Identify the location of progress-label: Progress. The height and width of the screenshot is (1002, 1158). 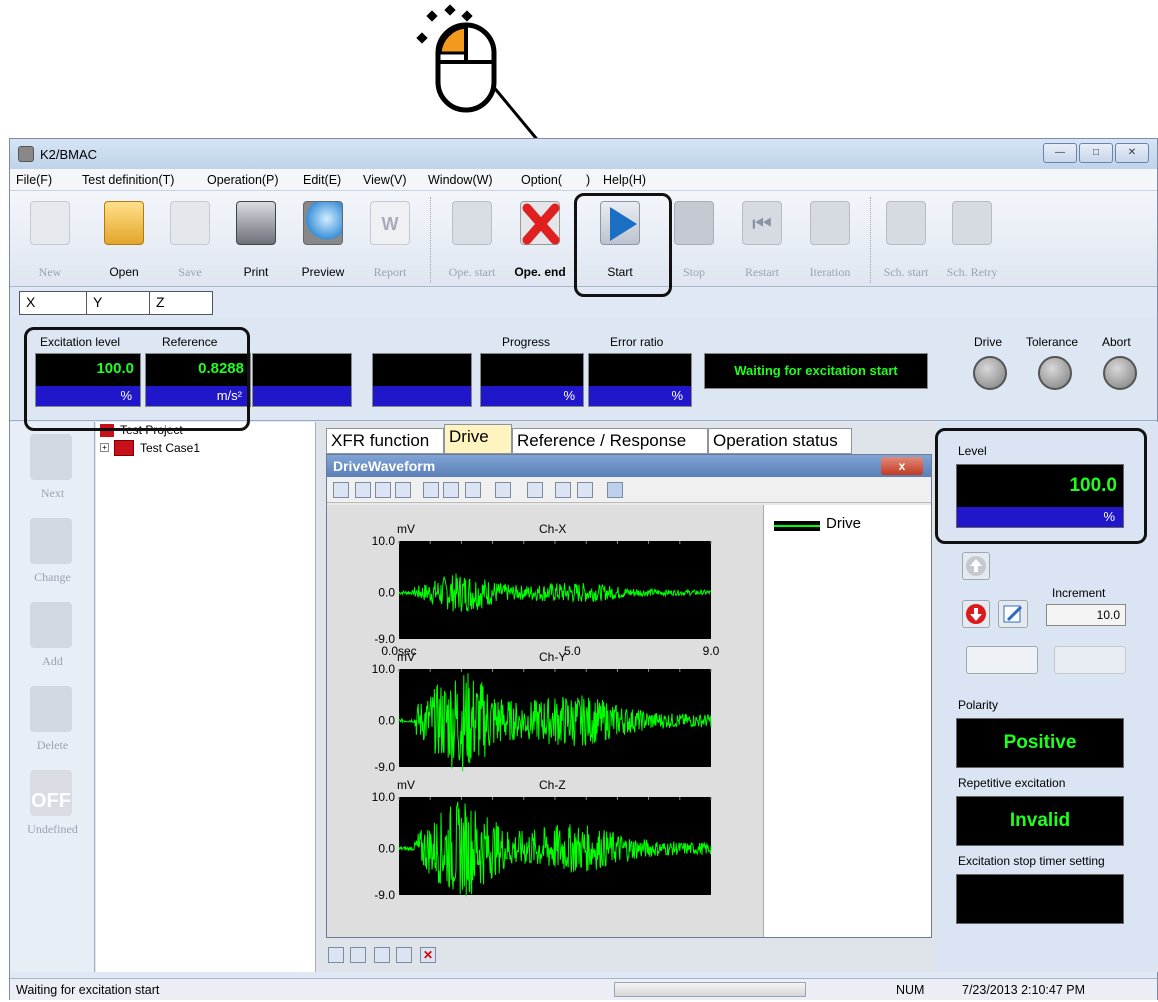
(526, 342).